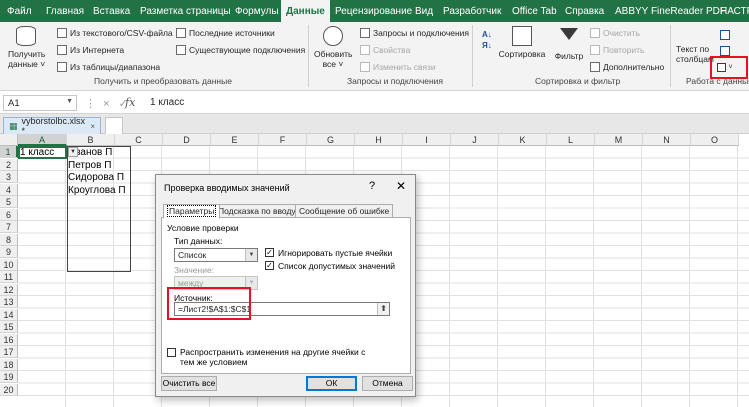 The height and width of the screenshot is (407, 749). I want to click on edit-links-button: Изменить связи, so click(398, 67).